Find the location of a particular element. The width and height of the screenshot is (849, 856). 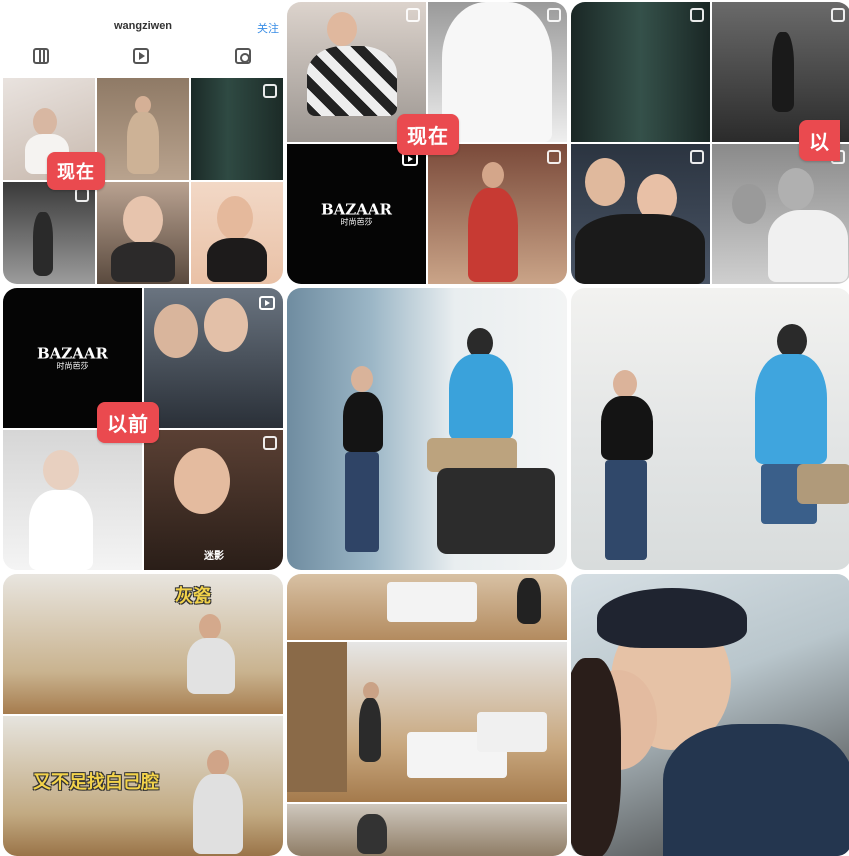

tile-now-collage: BAZAAR 时尚芭莎 现在 is located at coordinates (427, 143).